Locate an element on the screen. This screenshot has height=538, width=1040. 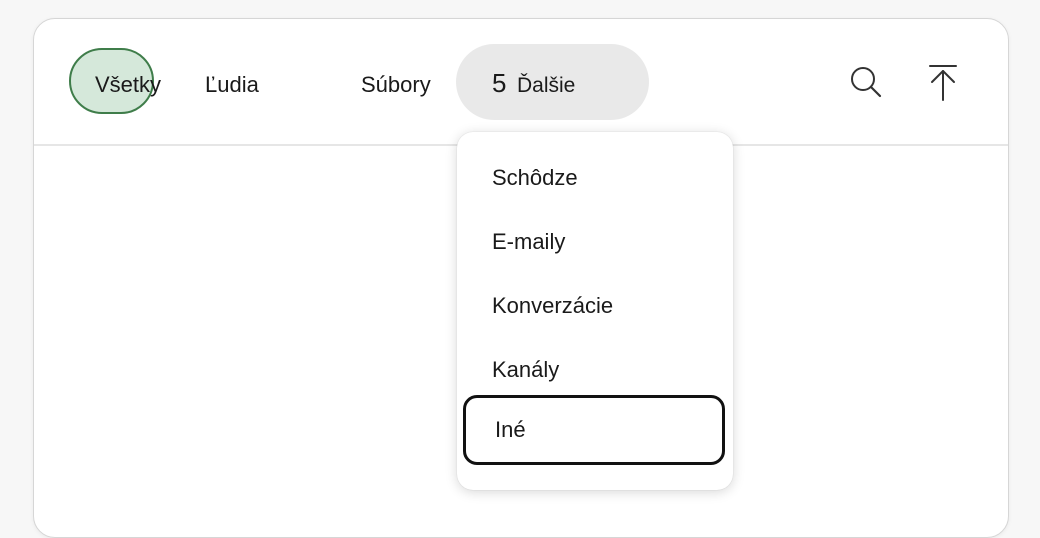
tab-people: Ľudia is located at coordinates (232, 85).